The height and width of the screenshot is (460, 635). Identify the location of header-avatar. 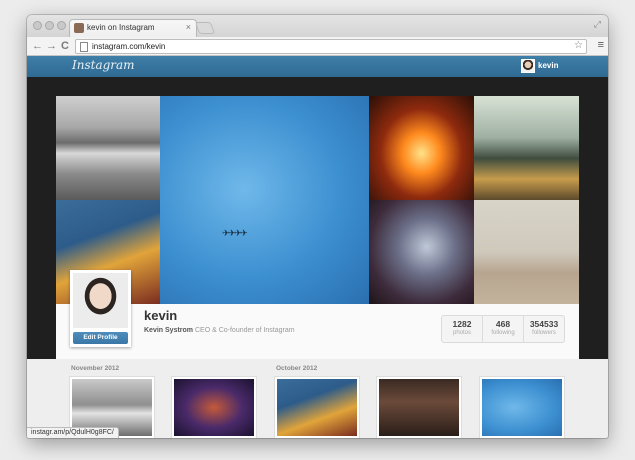
(528, 66).